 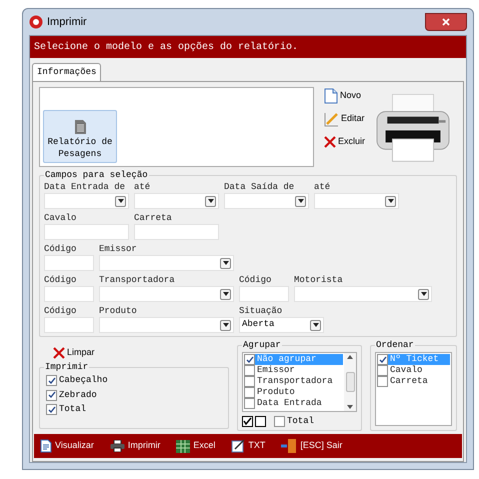 I want to click on field-label: Carreta, so click(x=153, y=218).